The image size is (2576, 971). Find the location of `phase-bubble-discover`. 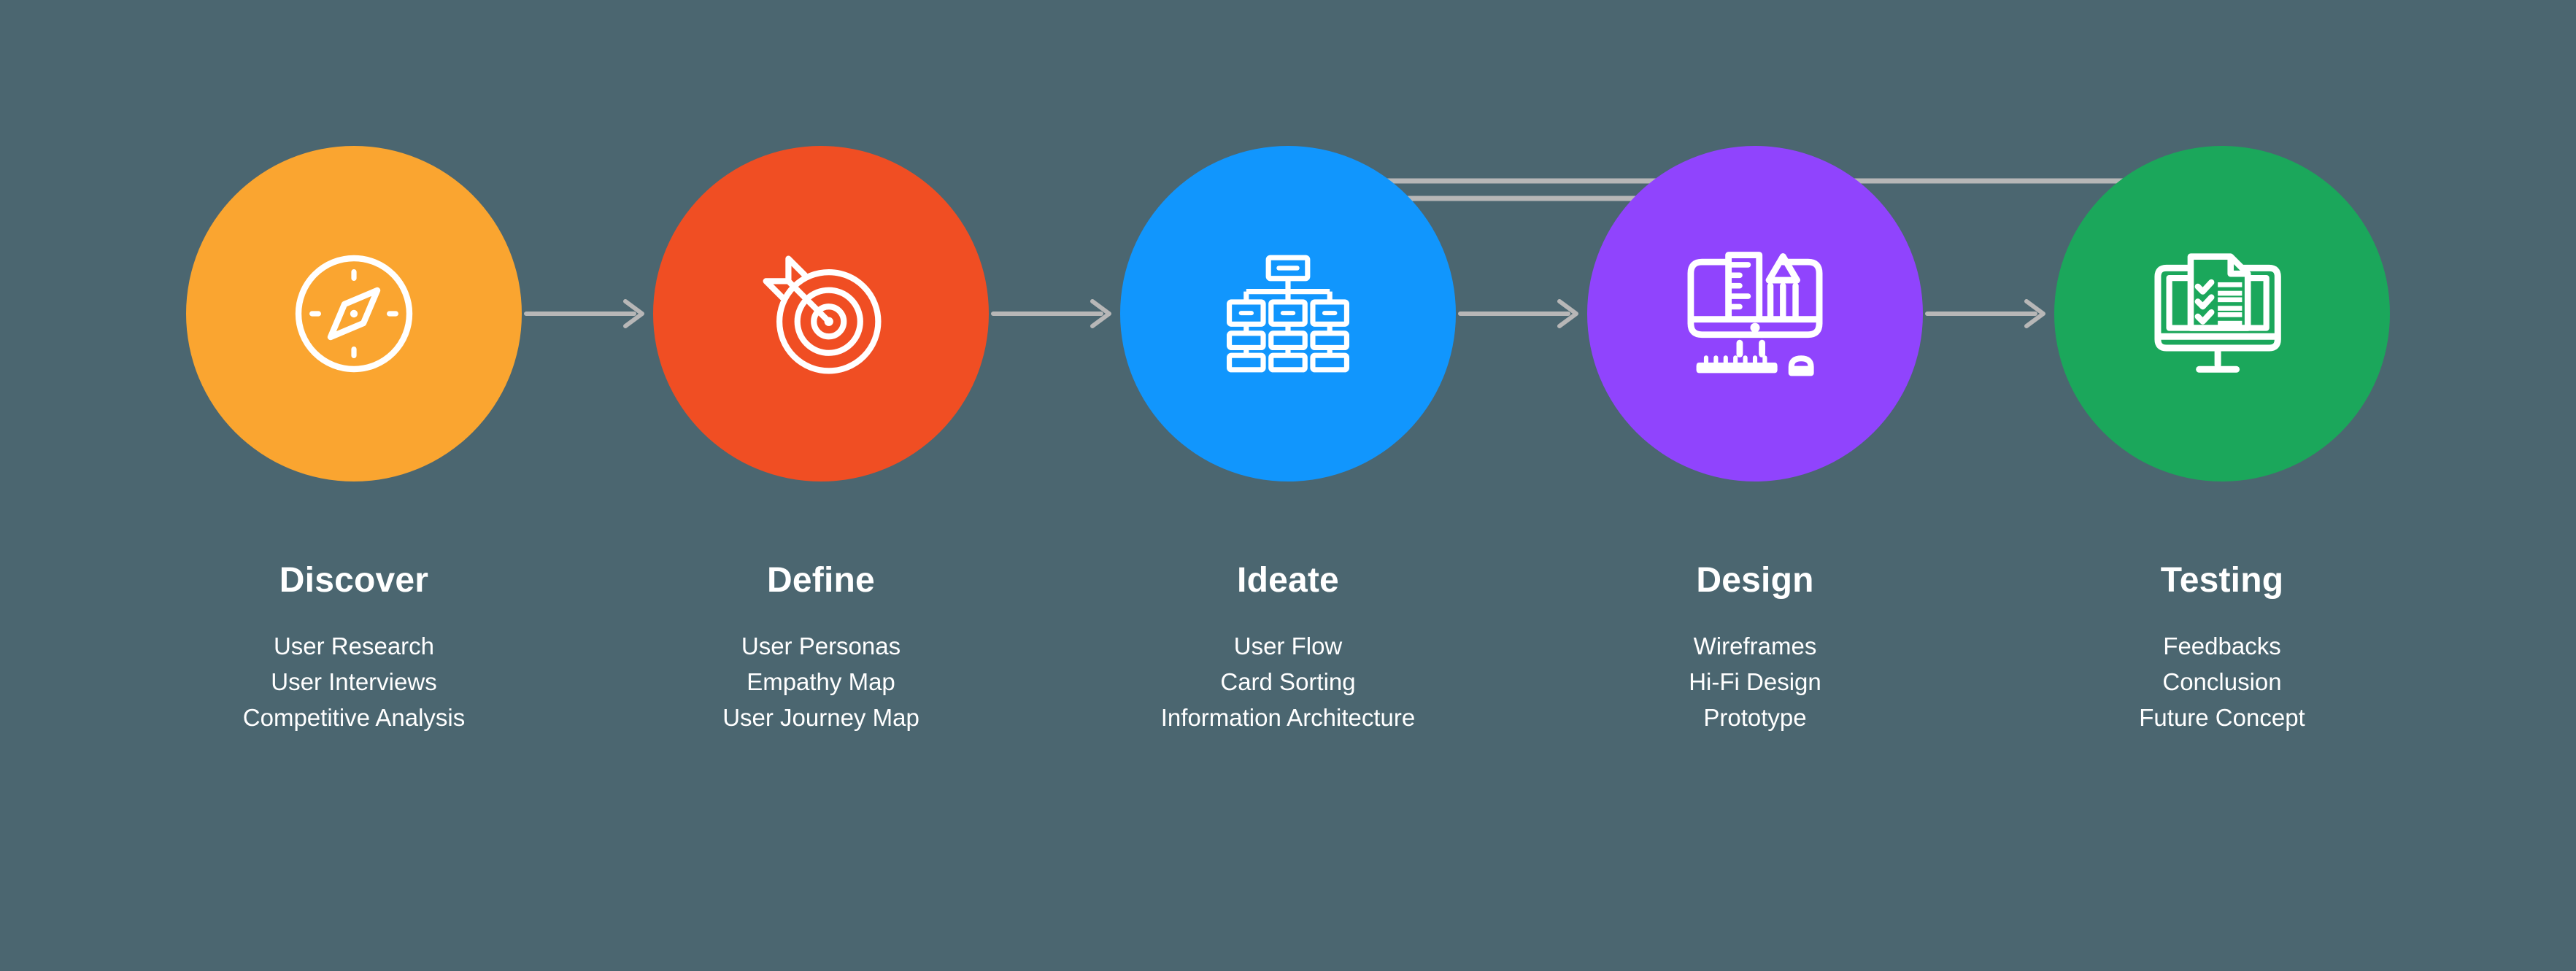

phase-bubble-discover is located at coordinates (354, 313).